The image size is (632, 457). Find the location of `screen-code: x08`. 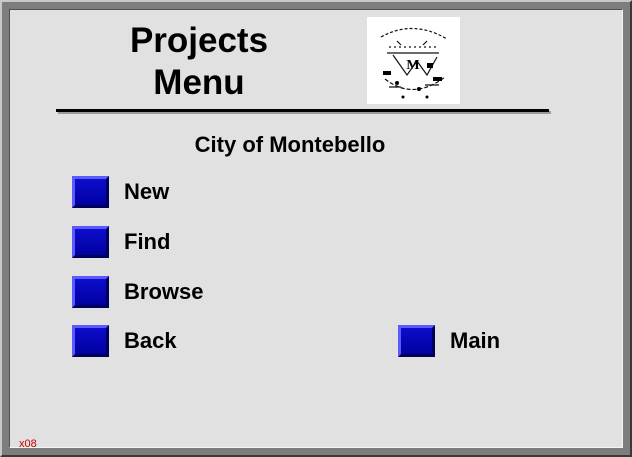

screen-code: x08 is located at coordinates (28, 444).